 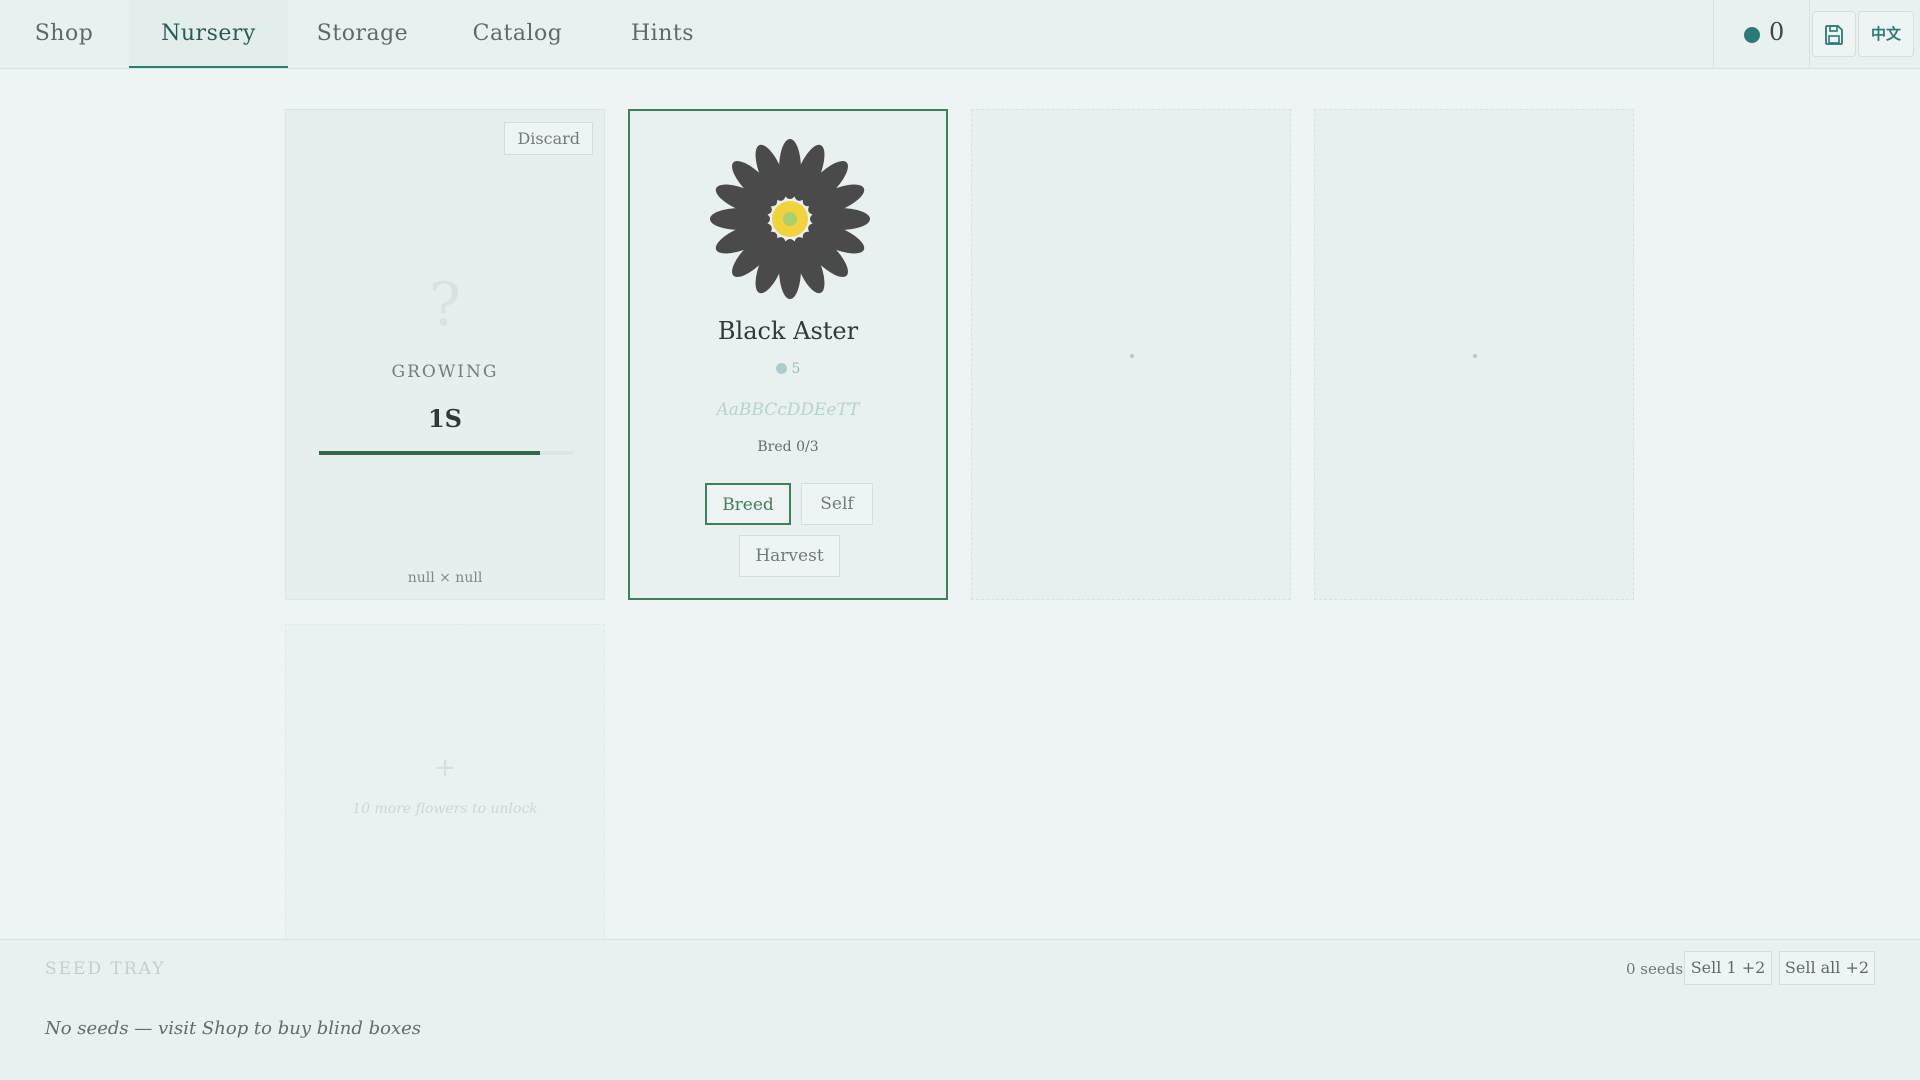 What do you see at coordinates (788, 447) in the screenshot?
I see `bred-count: Bred 0/3` at bounding box center [788, 447].